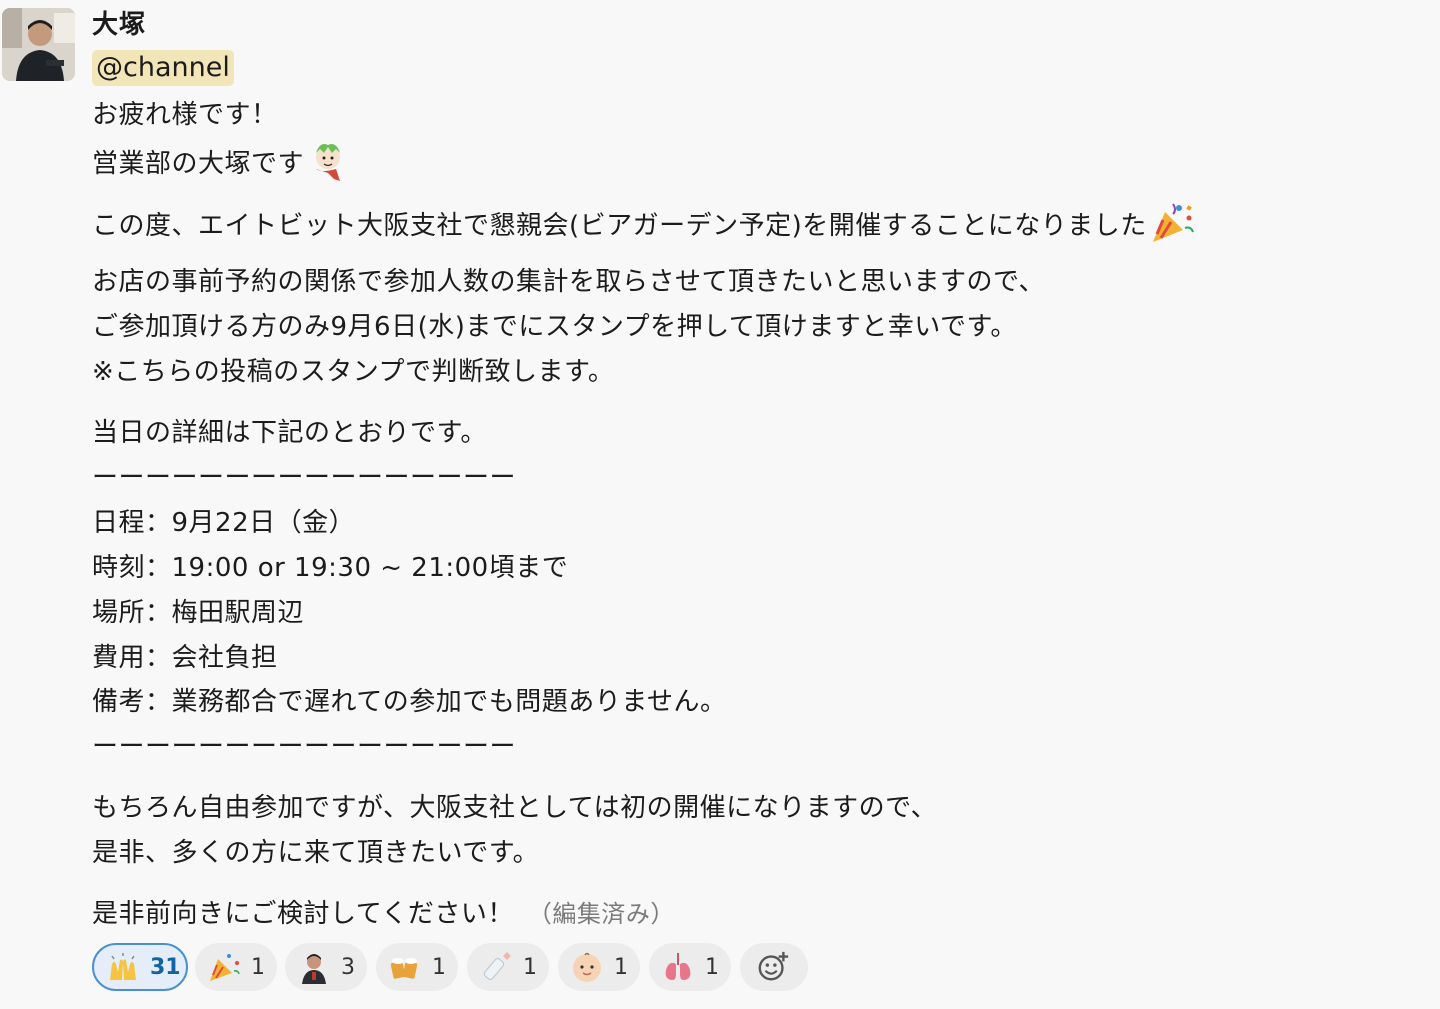 The width and height of the screenshot is (1440, 1009). Describe the element at coordinates (678, 967) in the screenshot. I see `lungs-icon` at that location.